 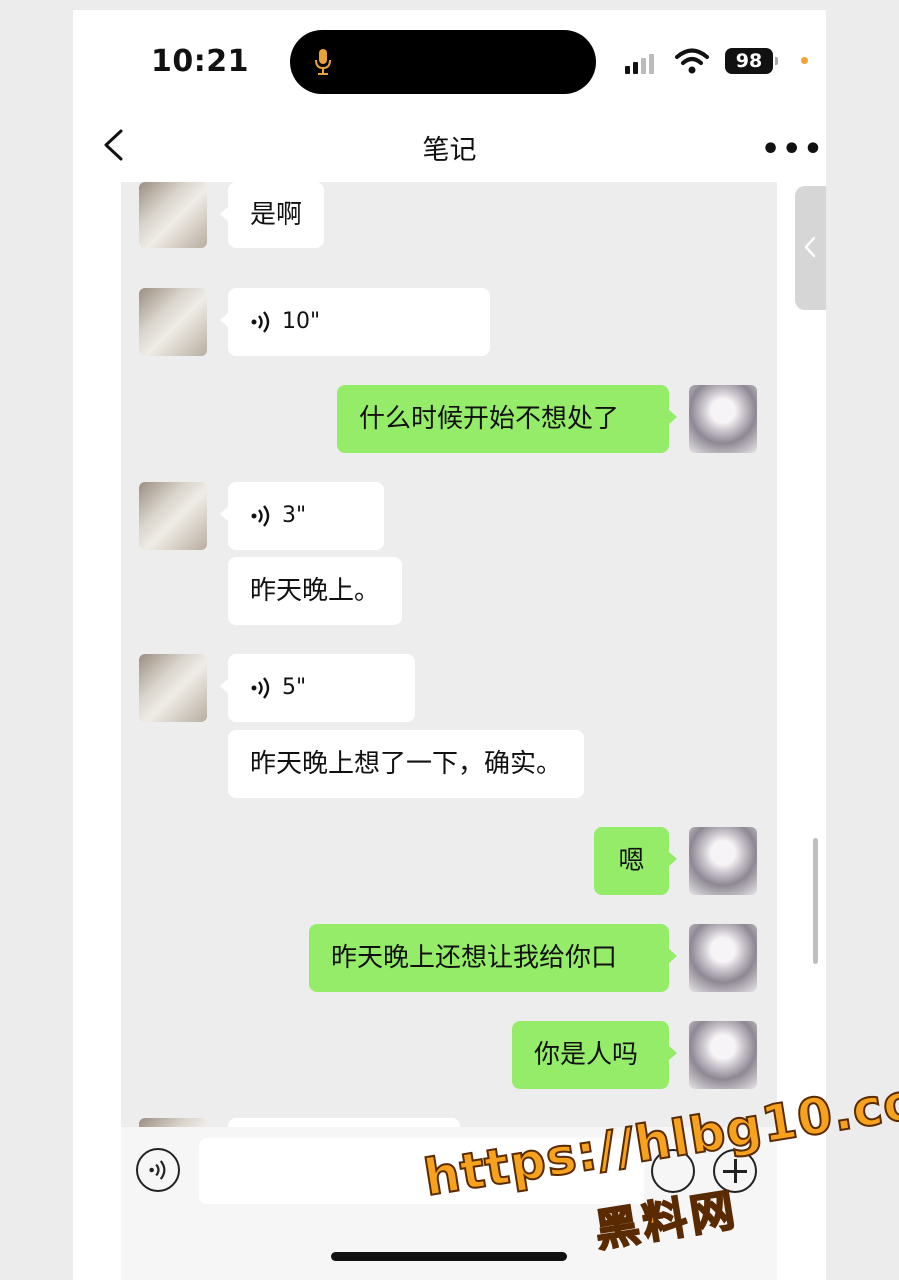 I want to click on voice-message-bubble: 10", so click(x=355, y=322).